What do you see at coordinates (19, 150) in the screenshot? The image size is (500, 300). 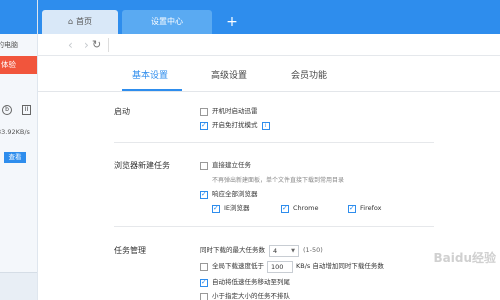 I see `left-panel: 我的电脑 体验 b II 33.92KB/s 查看` at bounding box center [19, 150].